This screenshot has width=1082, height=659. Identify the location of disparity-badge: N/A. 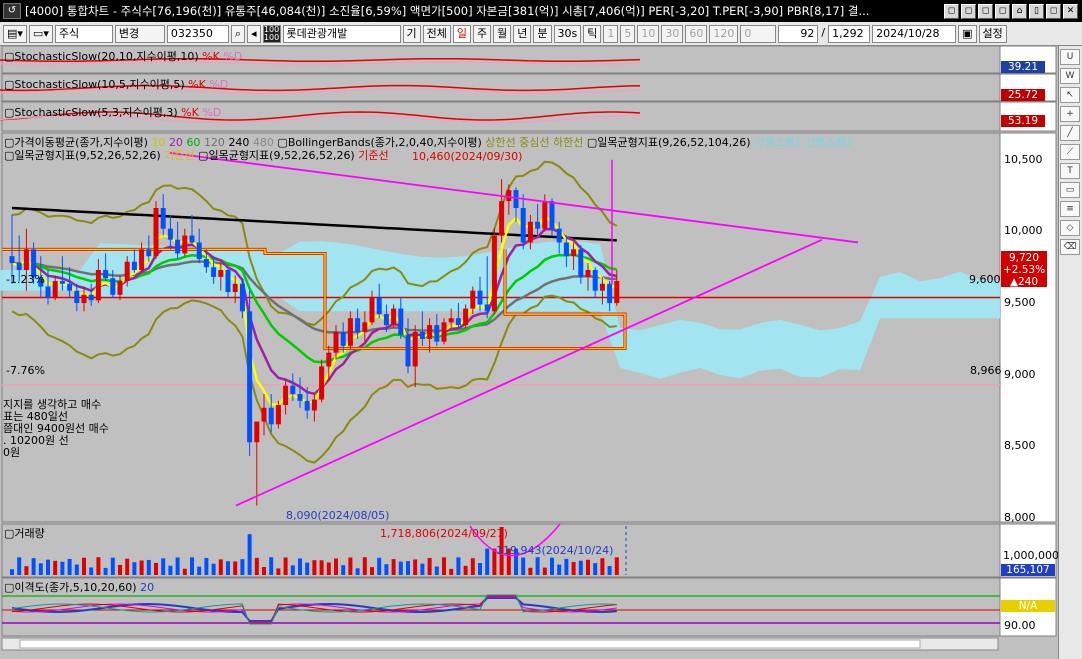
(1028, 606).